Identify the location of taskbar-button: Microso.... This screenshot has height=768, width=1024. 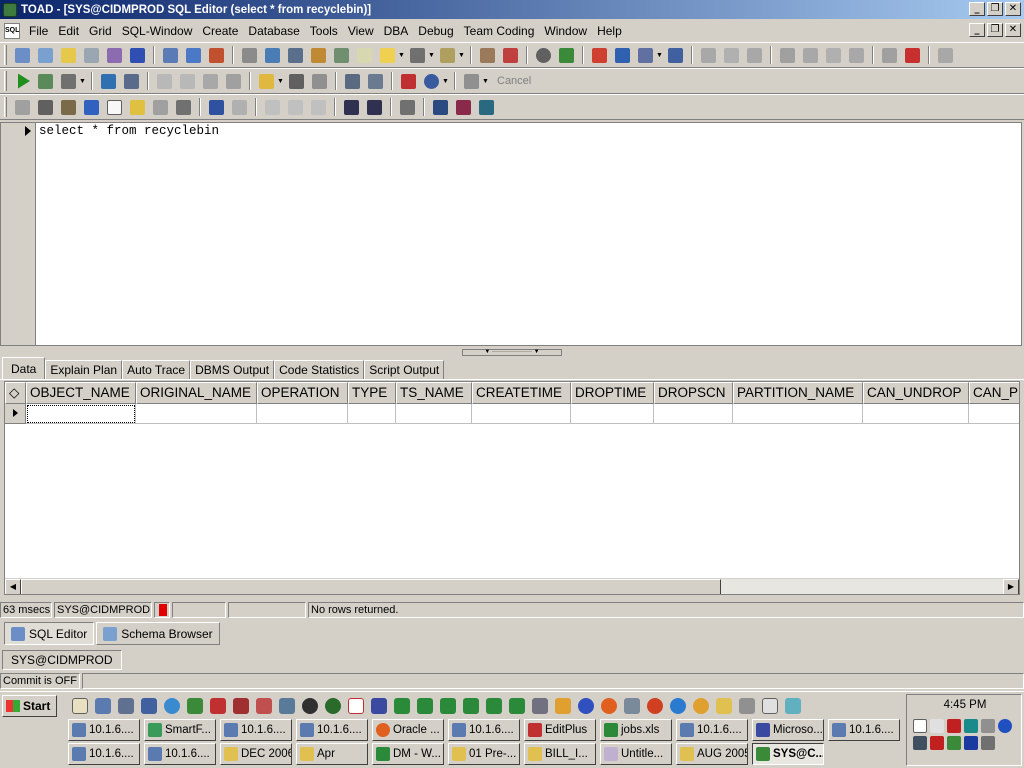
(788, 730).